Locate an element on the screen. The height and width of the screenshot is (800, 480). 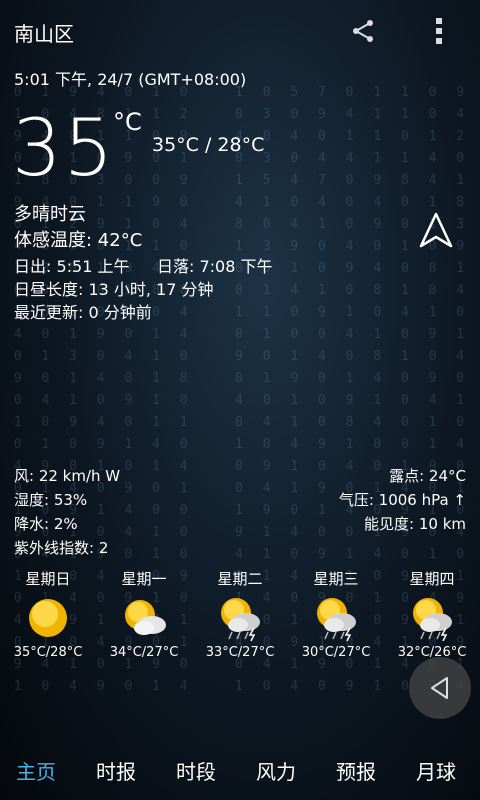
wind-direction-arrow-icon is located at coordinates (436, 230).